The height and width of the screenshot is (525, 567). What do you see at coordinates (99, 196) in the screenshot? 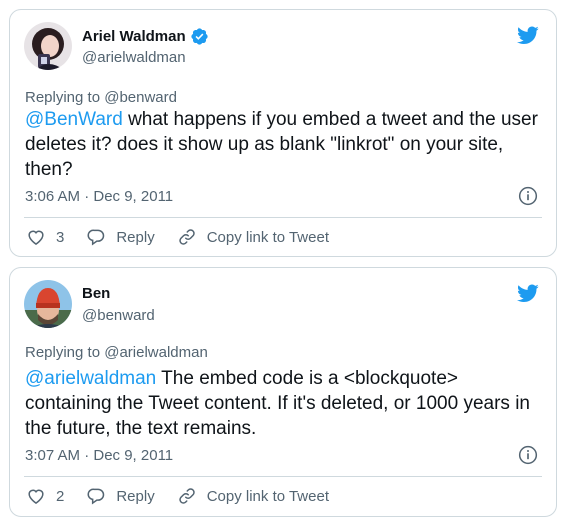
I see `timestamp: 3:06 AM · Dec 9, 2011` at bounding box center [99, 196].